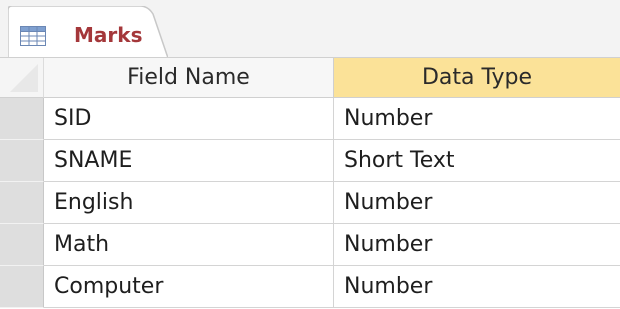 Image resolution: width=620 pixels, height=309 pixels. What do you see at coordinates (189, 287) in the screenshot?
I see `field-name-cell: Computer` at bounding box center [189, 287].